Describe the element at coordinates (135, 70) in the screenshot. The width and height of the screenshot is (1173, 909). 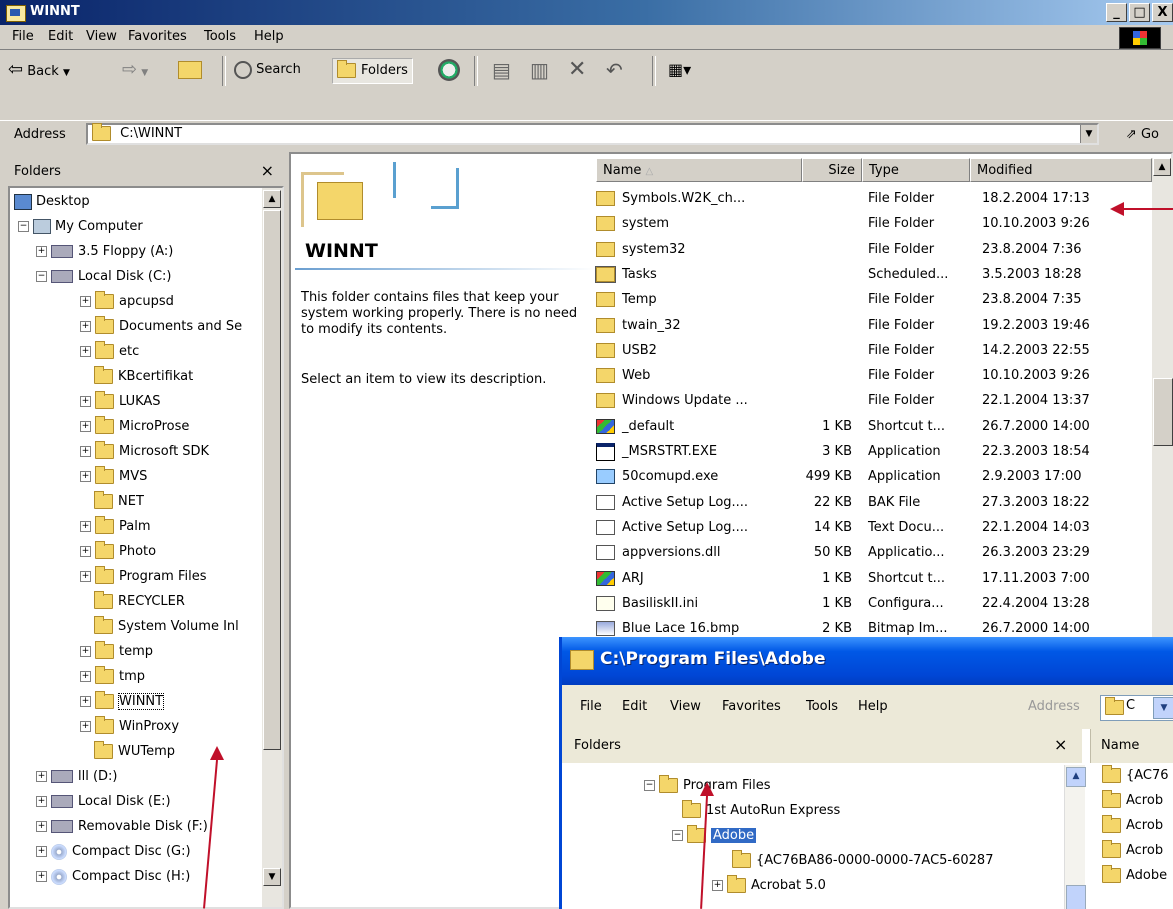
I see `forward-button: ⇨ ▼` at that location.